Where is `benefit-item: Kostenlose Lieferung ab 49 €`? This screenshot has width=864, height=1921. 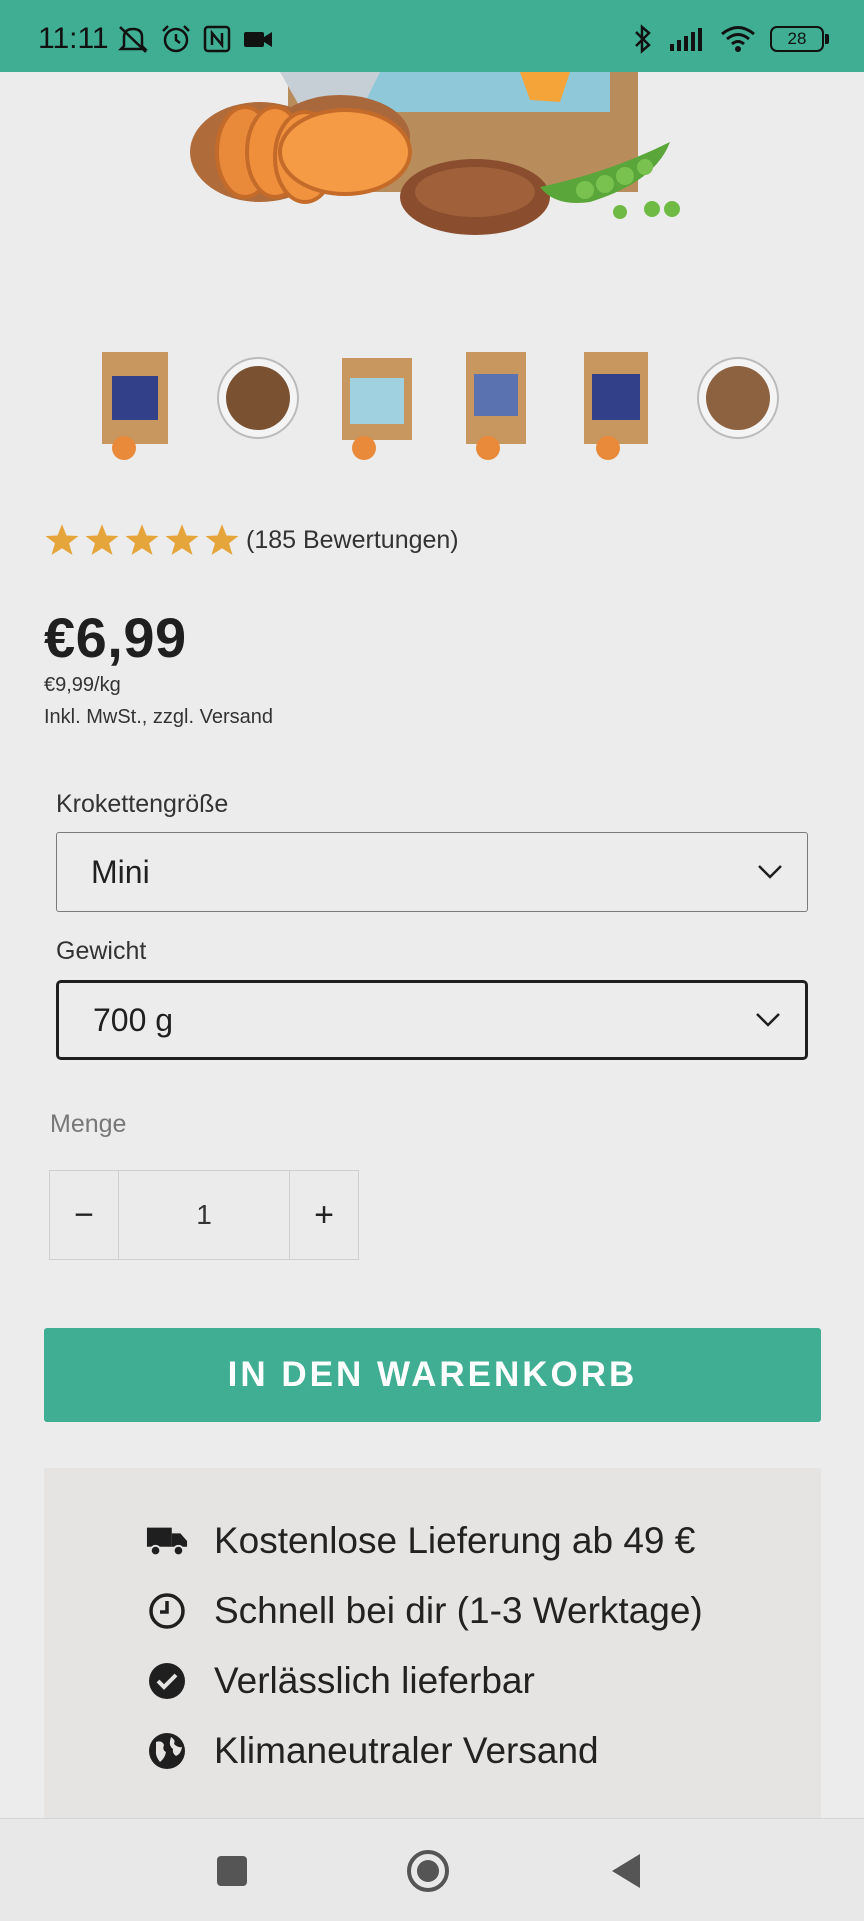 benefit-item: Kostenlose Lieferung ab 49 € is located at coordinates (420, 1541).